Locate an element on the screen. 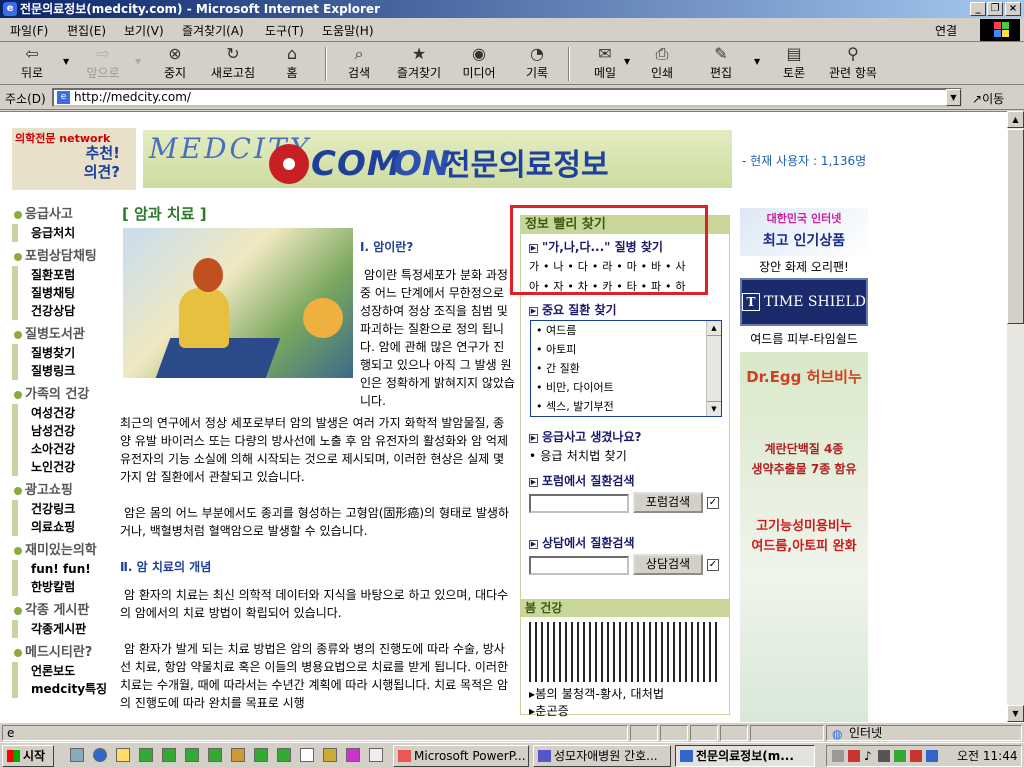 This screenshot has width=1024, height=768. nav-item: 한방칼럼 is located at coordinates (61, 587).